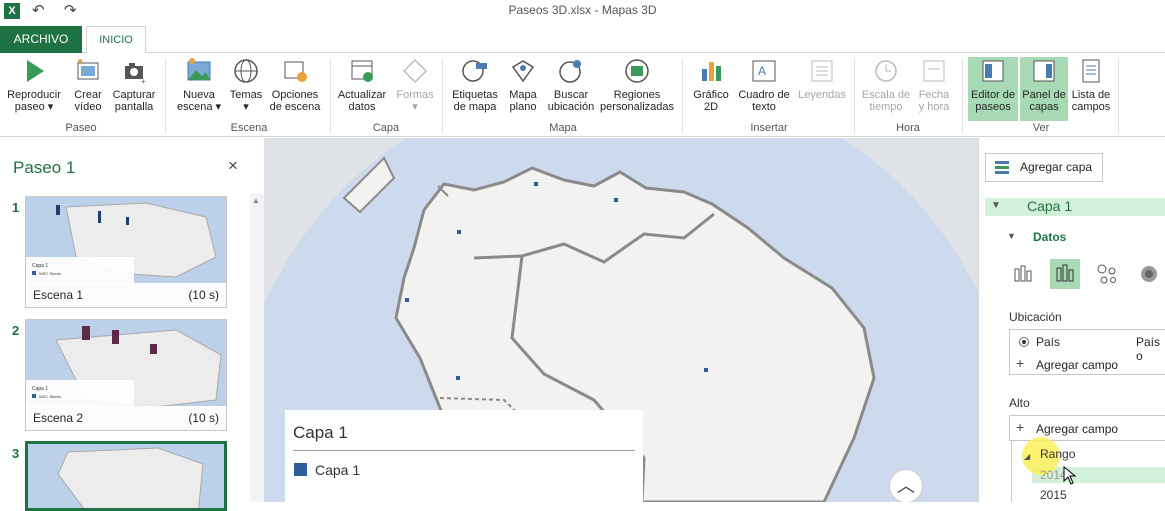 Image resolution: width=1165 pixels, height=511 pixels. Describe the element at coordinates (16, 207) in the screenshot. I see `scene-number: 1` at that location.